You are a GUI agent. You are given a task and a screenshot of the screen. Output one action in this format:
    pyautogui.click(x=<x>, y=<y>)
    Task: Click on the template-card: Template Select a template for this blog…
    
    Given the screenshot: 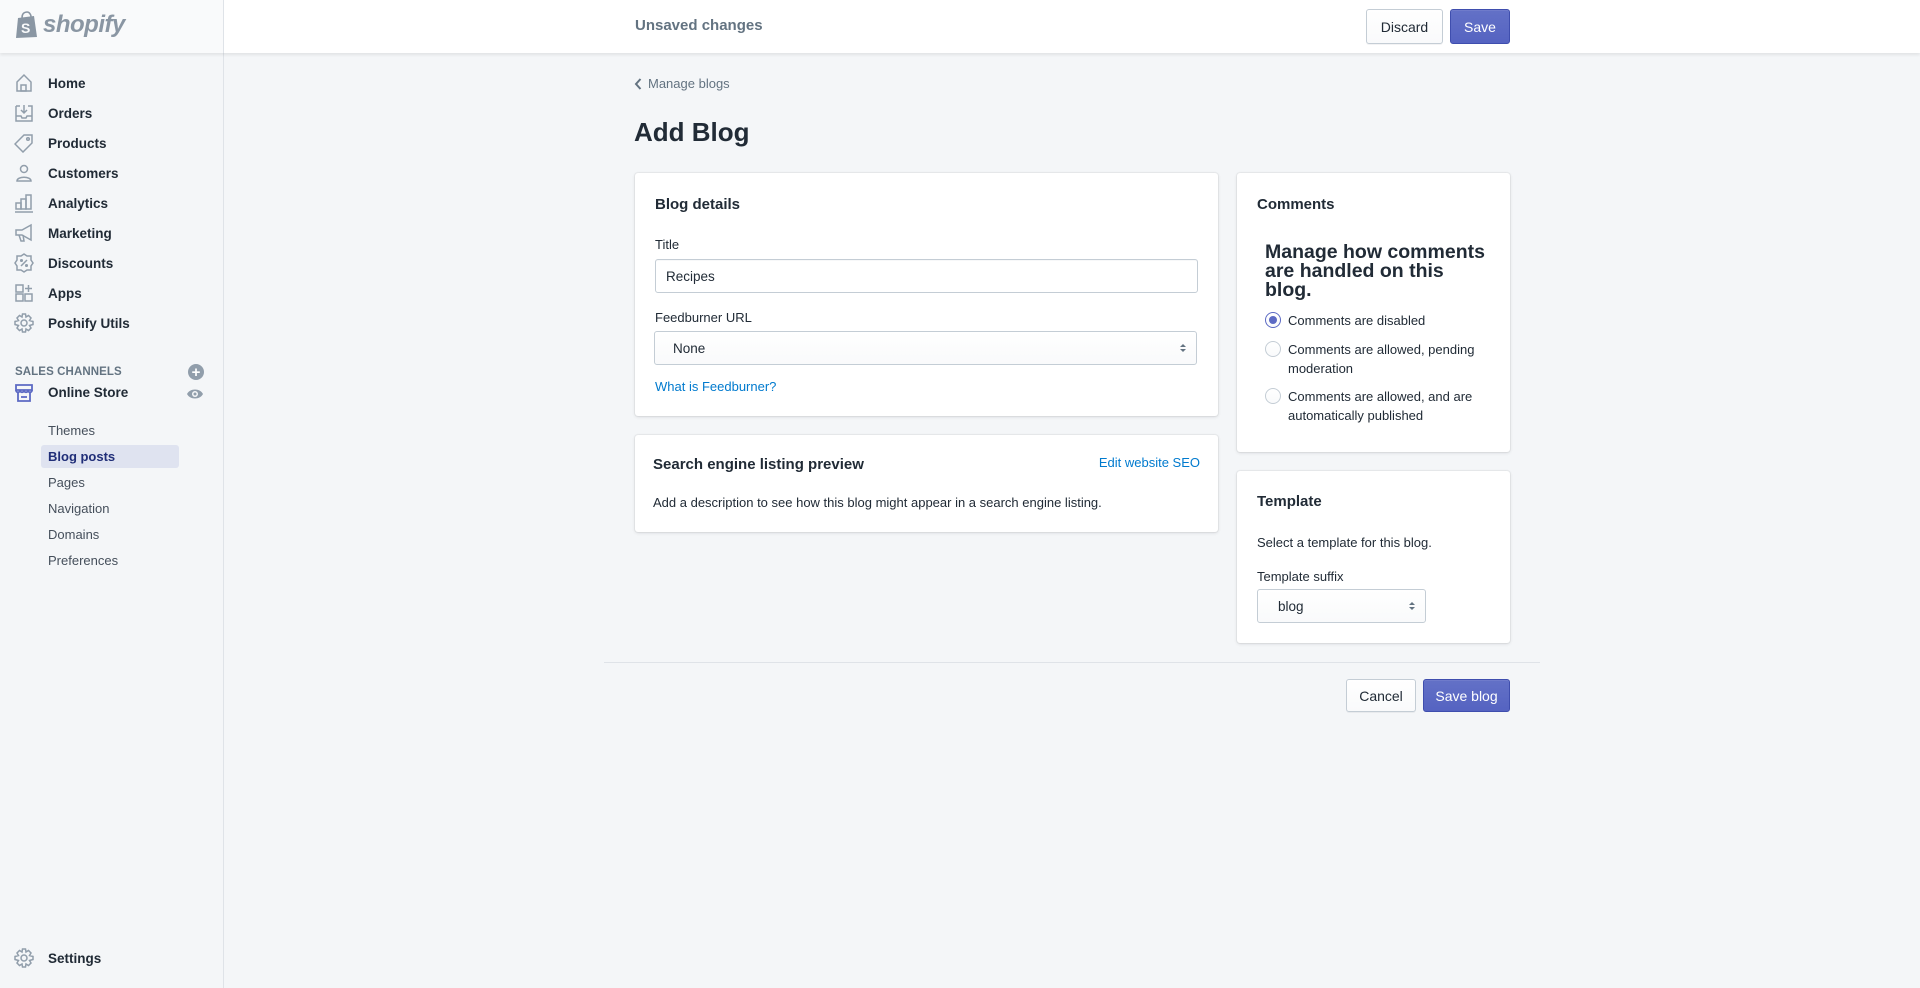 What is the action you would take?
    pyautogui.click(x=1373, y=557)
    